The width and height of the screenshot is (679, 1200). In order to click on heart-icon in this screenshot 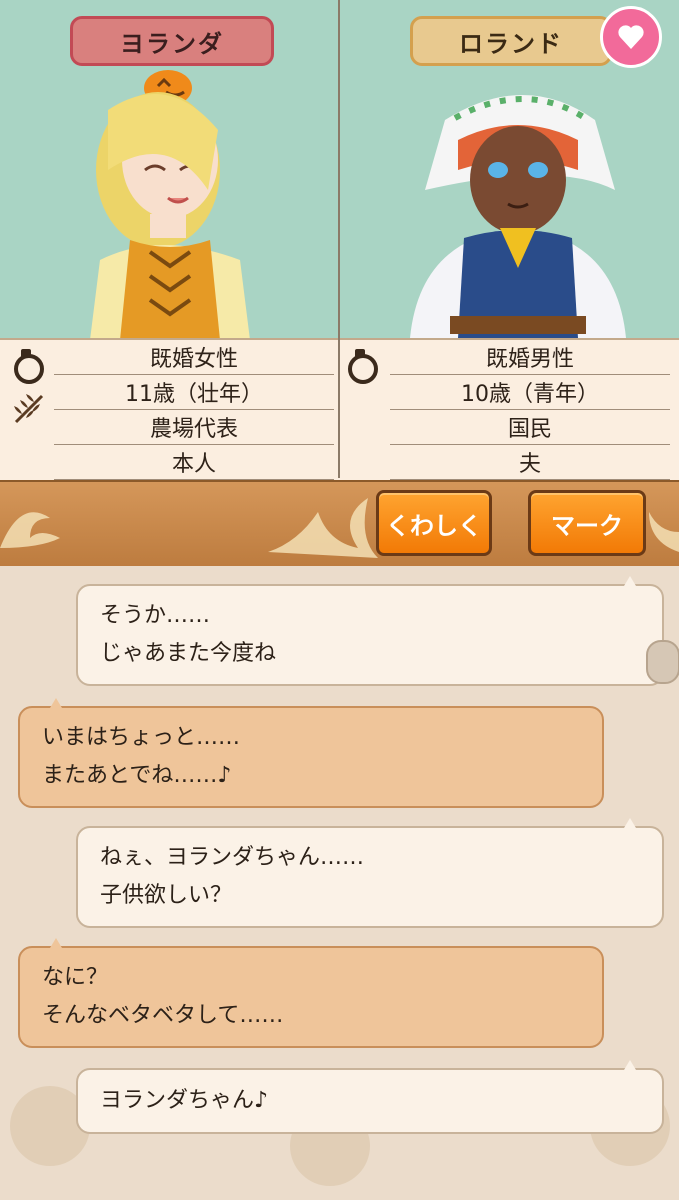, I will do `click(631, 37)`.